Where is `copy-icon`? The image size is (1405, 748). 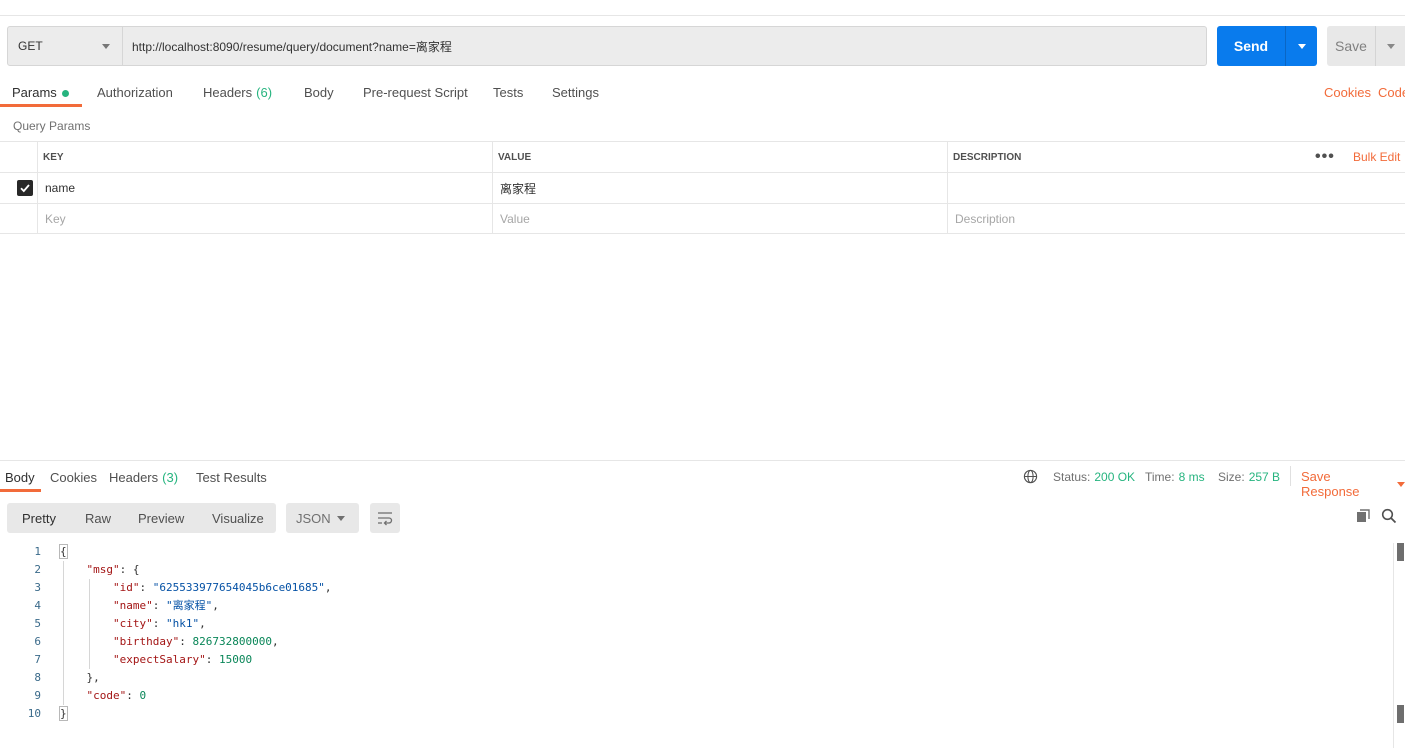 copy-icon is located at coordinates (1363, 516).